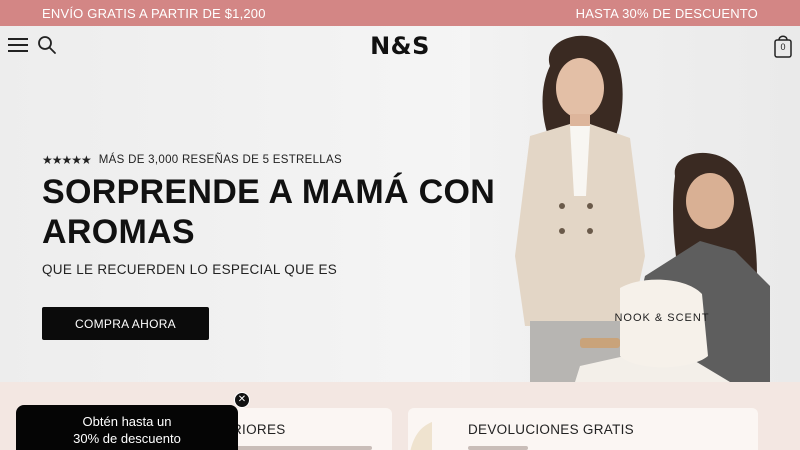 This screenshot has height=450, width=800. I want to click on shopping-bag-icon: 0, so click(783, 46).